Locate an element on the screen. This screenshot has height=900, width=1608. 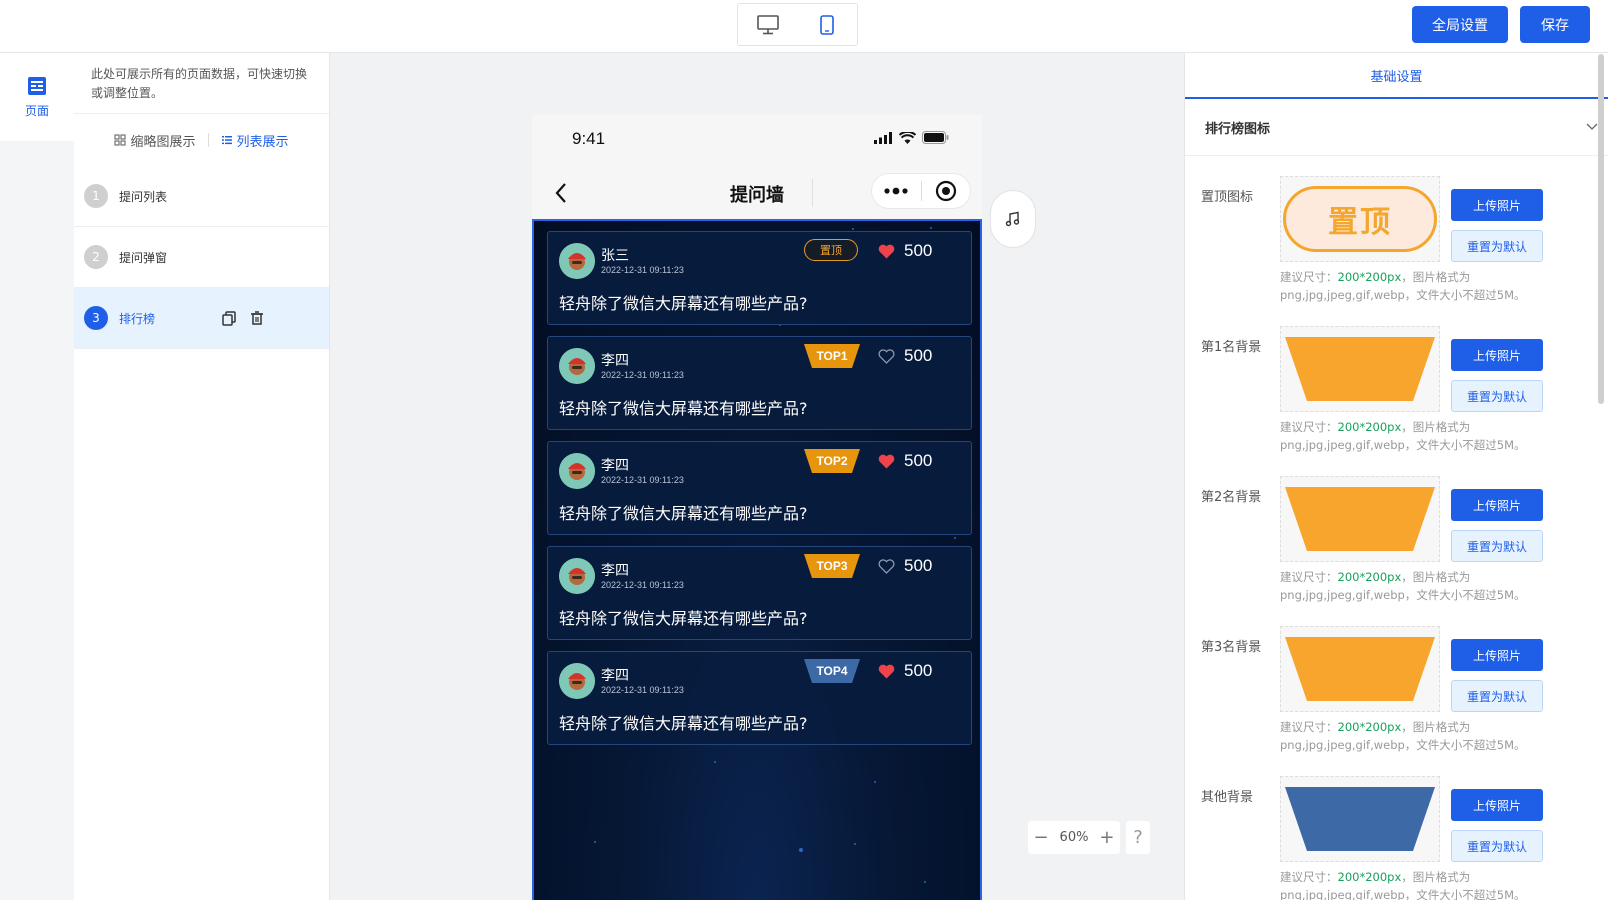
page-row-label: 排行榜 is located at coordinates (137, 318).